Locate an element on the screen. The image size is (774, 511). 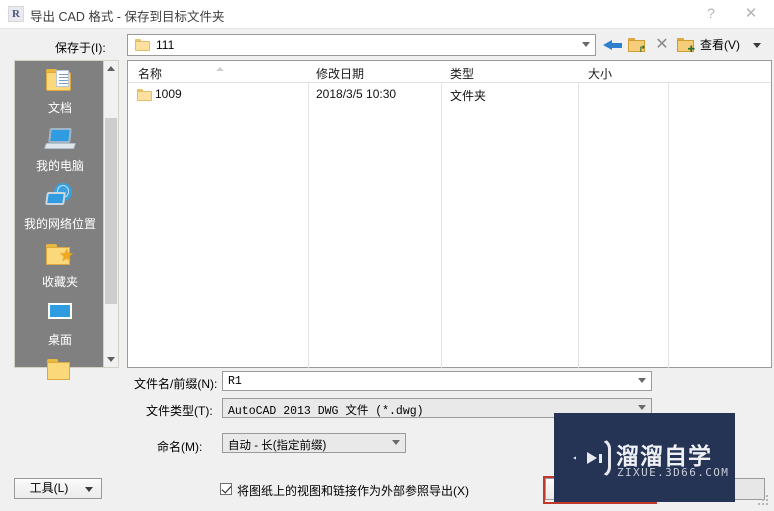
table-row: 1009 2018/3/5 10:30 文件夹 is located at coordinates (449, 94).